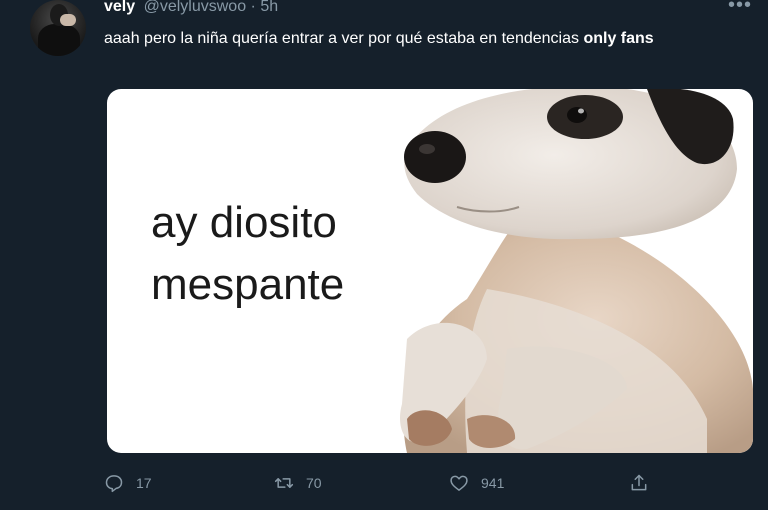 Image resolution: width=768 pixels, height=510 pixels. What do you see at coordinates (144, 483) in the screenshot?
I see `reply-count: 17` at bounding box center [144, 483].